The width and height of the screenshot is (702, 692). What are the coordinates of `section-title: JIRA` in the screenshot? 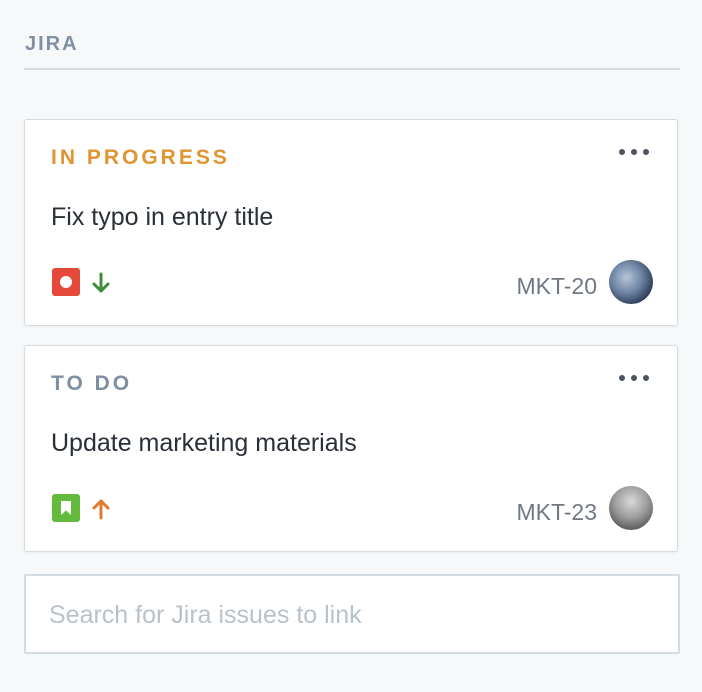 It's located at (52, 44).